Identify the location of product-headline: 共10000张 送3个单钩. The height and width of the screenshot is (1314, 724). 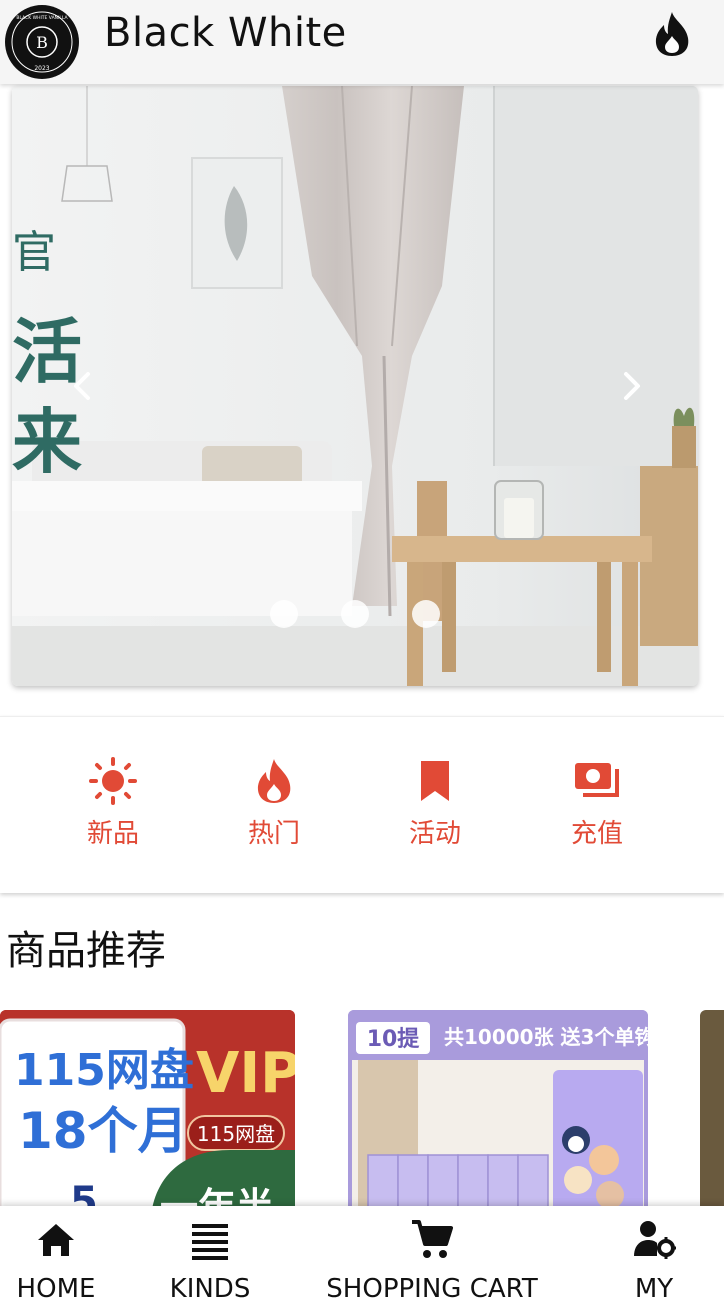
(546, 1037).